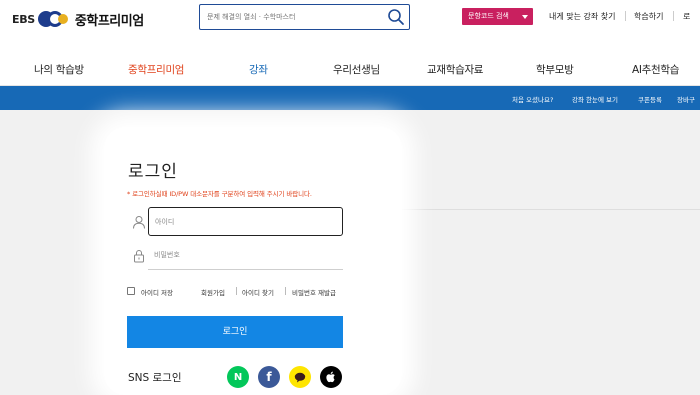 The width and height of the screenshot is (700, 395). Describe the element at coordinates (555, 69) in the screenshot. I see `nav-item-parents: 학부모방` at that location.